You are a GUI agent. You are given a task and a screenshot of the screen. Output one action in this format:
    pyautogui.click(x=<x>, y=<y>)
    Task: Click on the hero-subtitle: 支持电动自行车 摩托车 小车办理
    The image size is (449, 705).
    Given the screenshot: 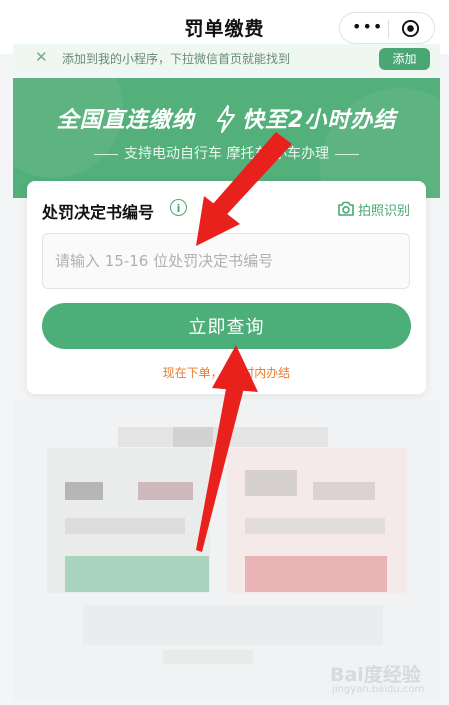 What is the action you would take?
    pyautogui.click(x=226, y=153)
    